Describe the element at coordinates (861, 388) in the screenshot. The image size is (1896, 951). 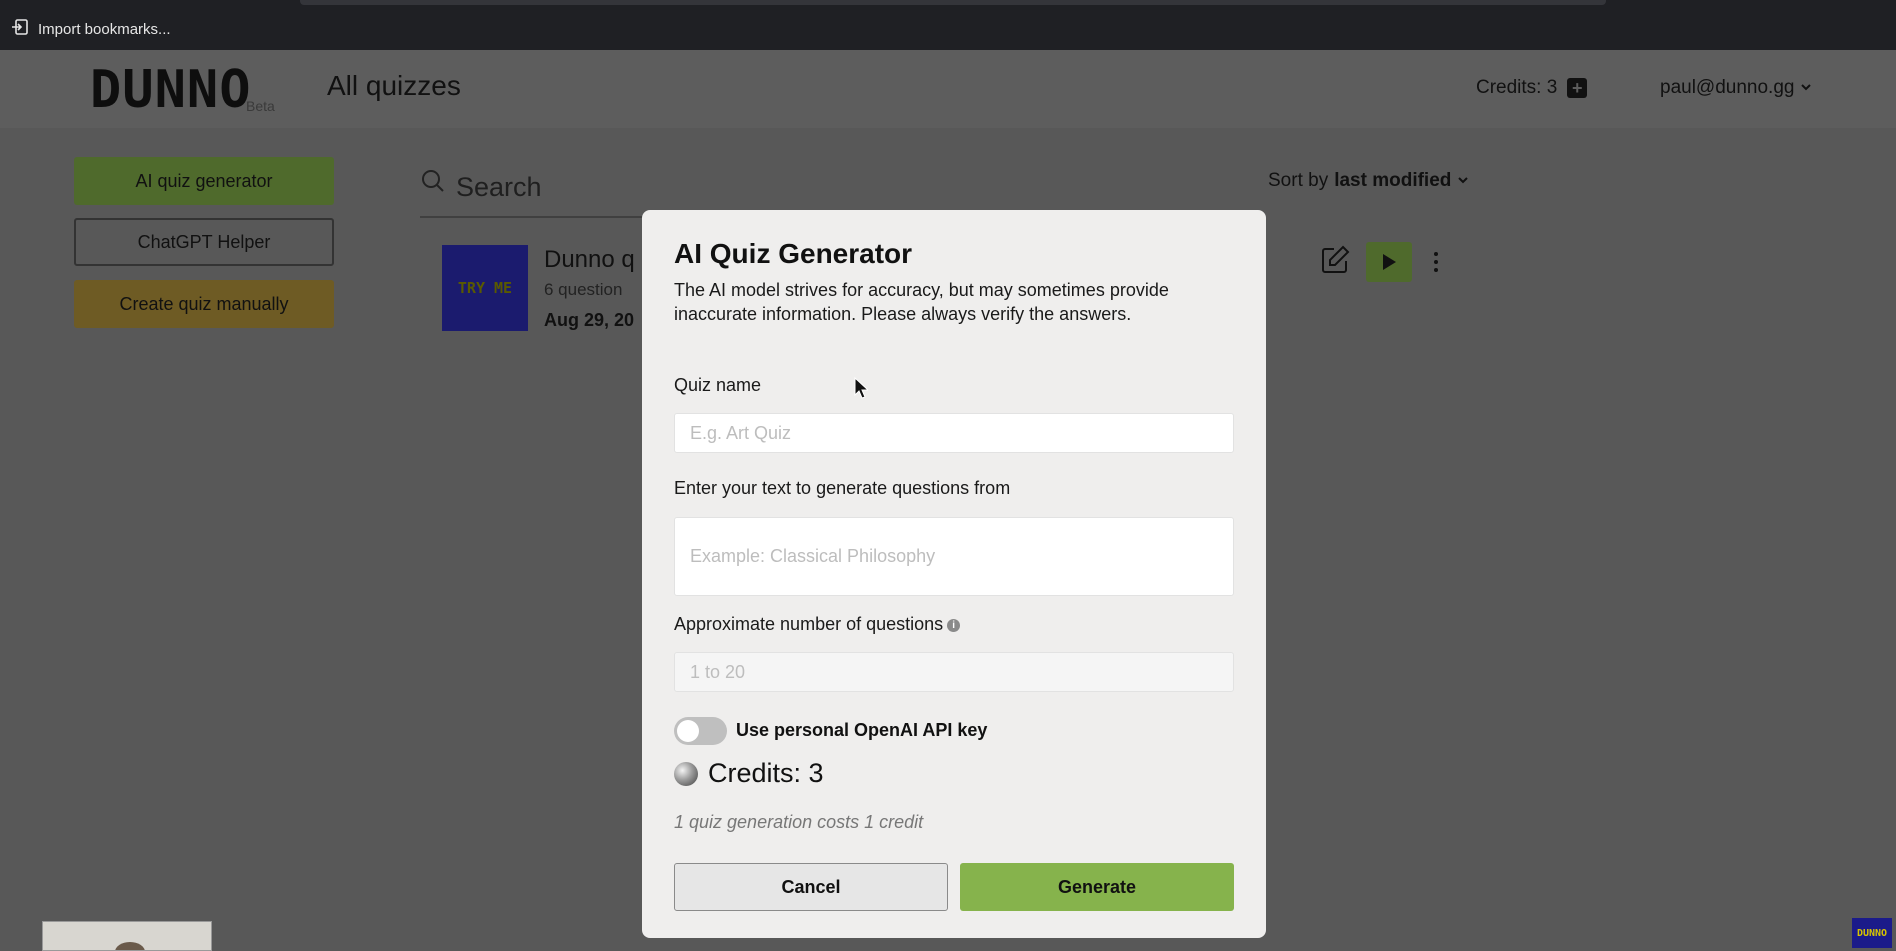
I see `mouse-cursor-icon` at that location.